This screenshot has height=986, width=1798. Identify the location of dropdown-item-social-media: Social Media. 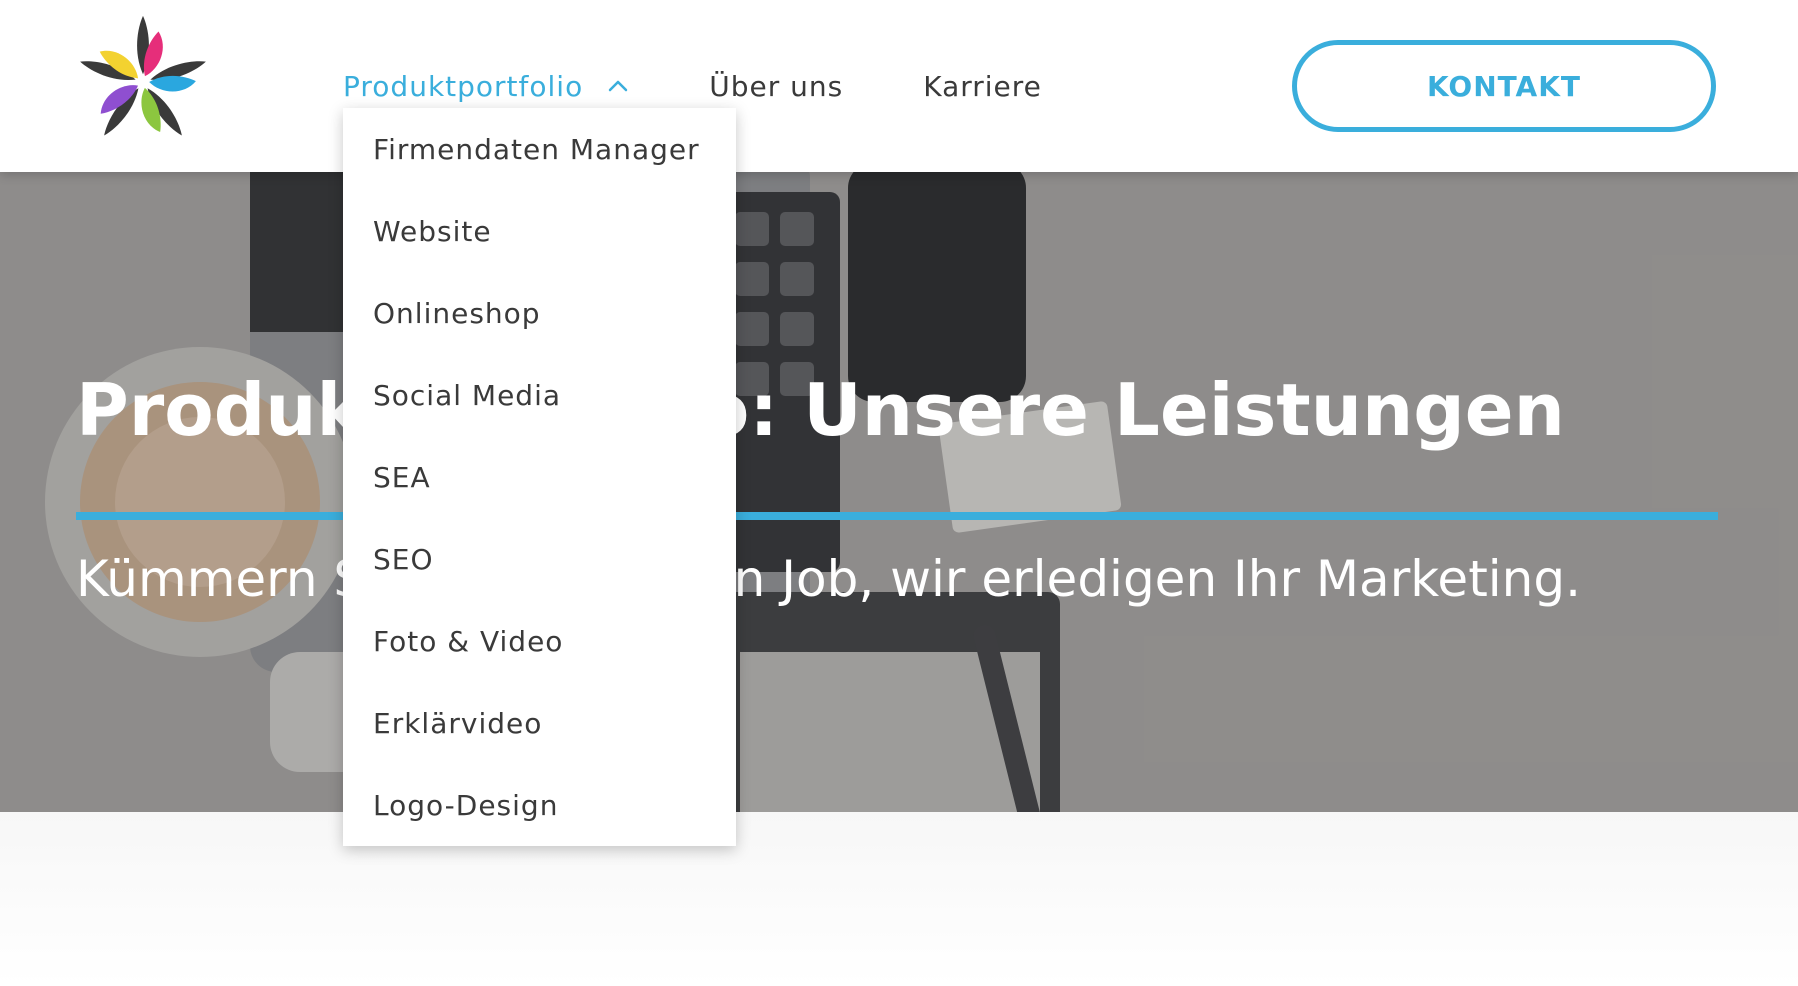
(539, 395).